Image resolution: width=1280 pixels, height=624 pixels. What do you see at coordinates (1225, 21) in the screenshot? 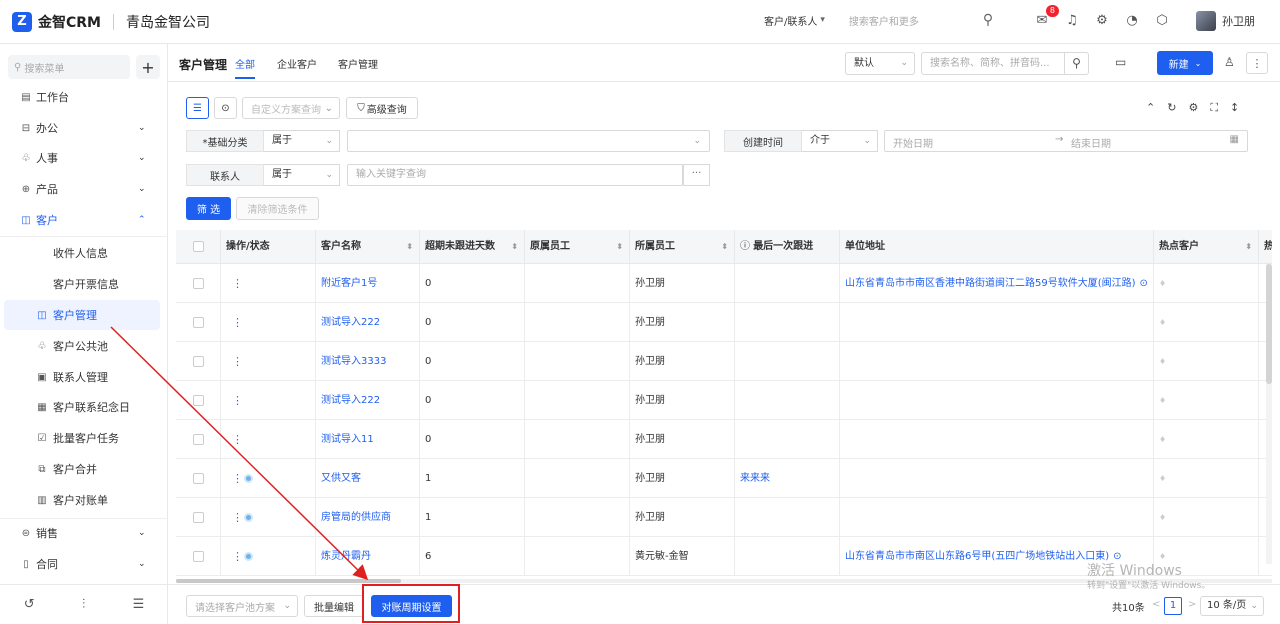
I see `user-menu: 孙卫朋` at bounding box center [1225, 21].